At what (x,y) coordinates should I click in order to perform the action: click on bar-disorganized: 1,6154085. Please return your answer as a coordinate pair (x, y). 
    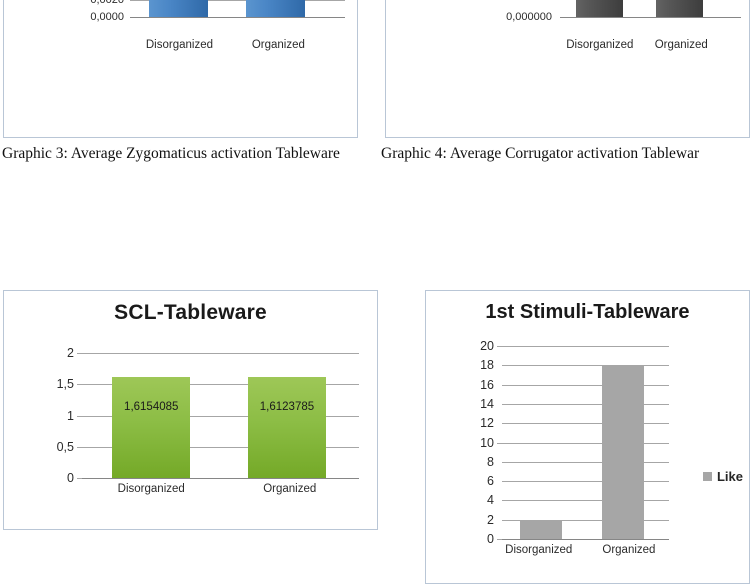
    Looking at the image, I should click on (151, 427).